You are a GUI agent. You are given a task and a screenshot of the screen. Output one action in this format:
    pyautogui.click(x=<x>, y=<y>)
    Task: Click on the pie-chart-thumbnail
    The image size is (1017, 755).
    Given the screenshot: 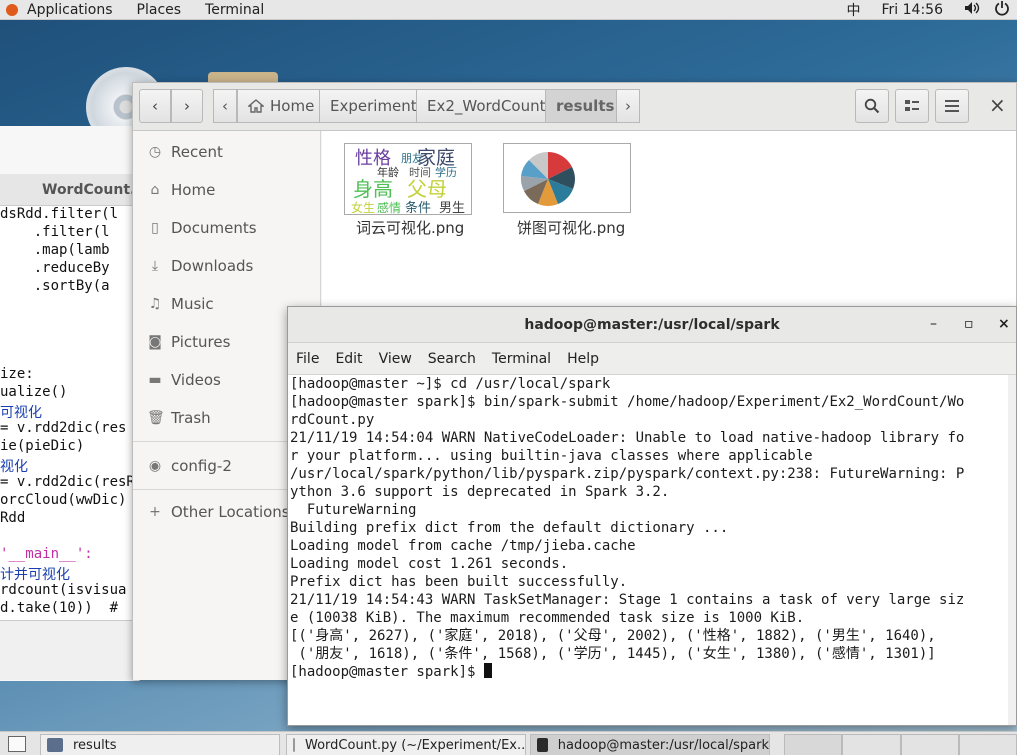 What is the action you would take?
    pyautogui.click(x=567, y=178)
    